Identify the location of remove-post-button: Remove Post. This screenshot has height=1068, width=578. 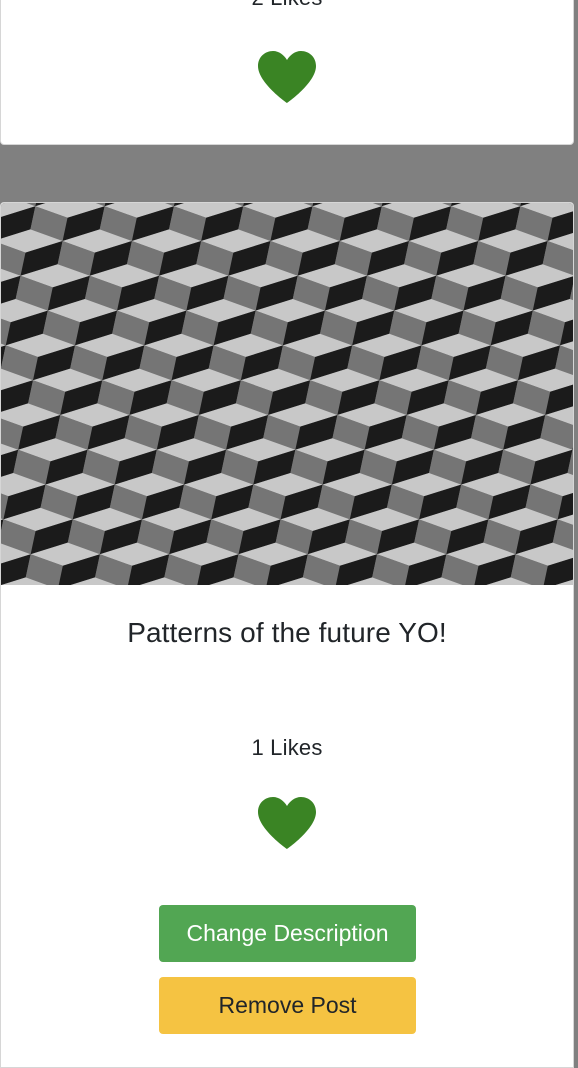
(287, 1005).